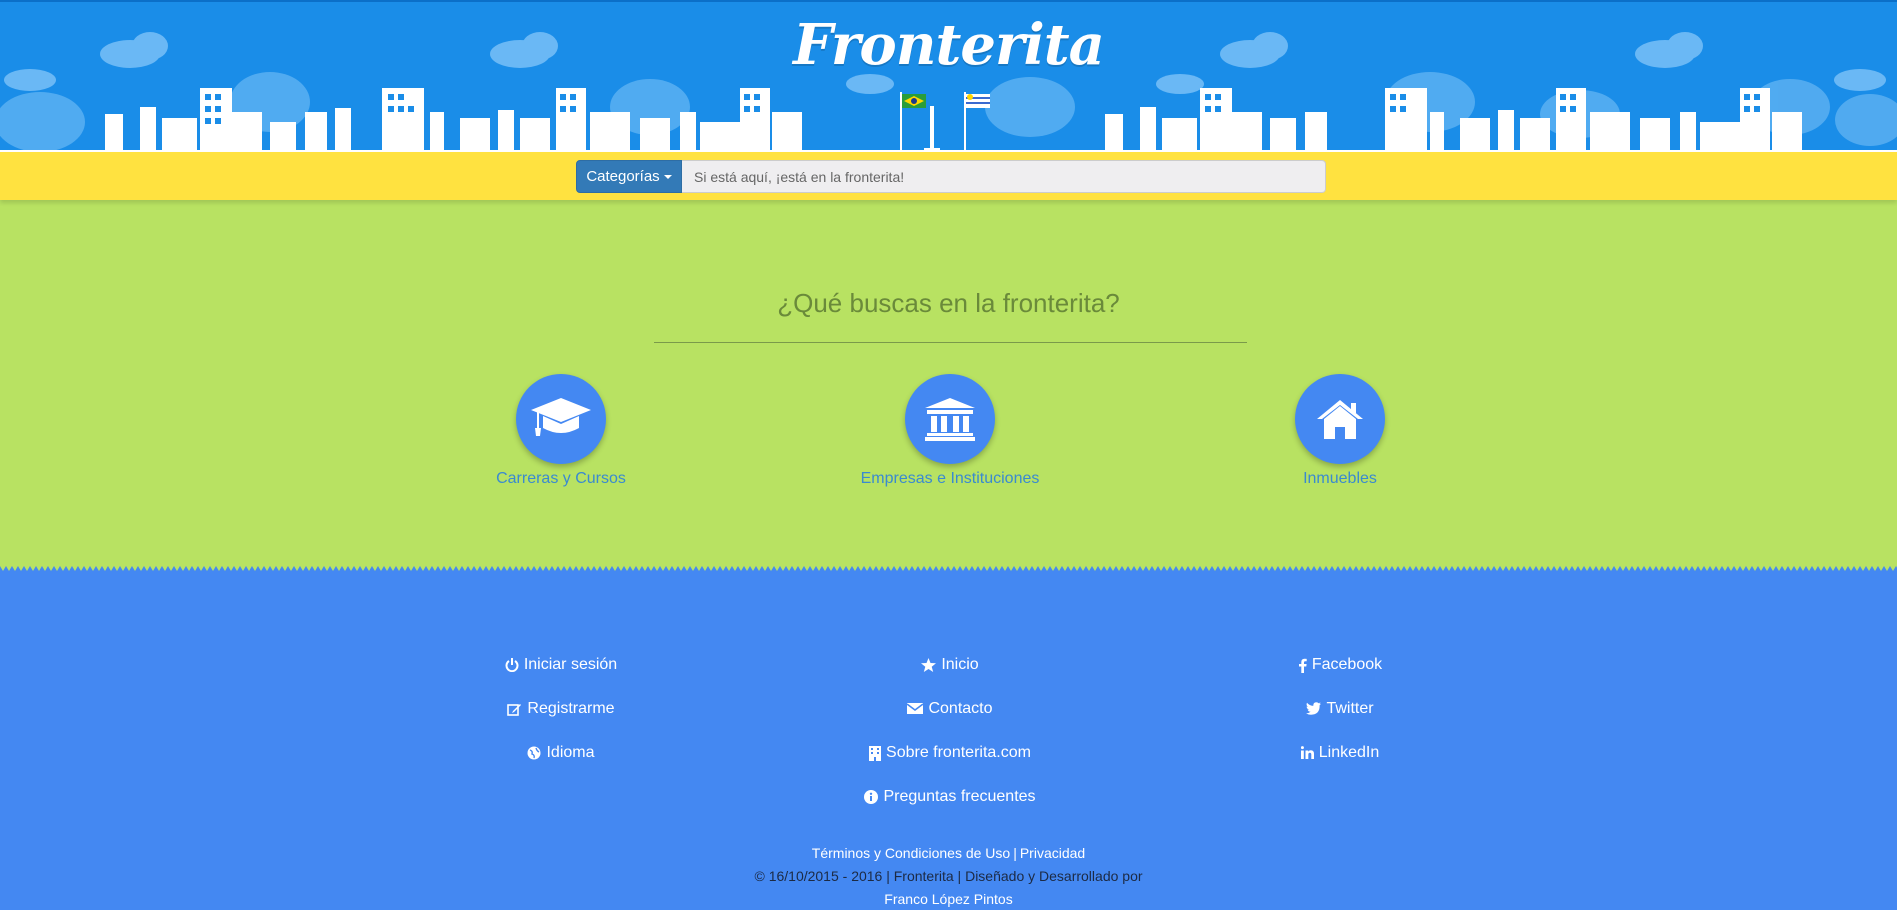 This screenshot has height=910, width=1897. I want to click on twitter-icon, so click(1314, 708).